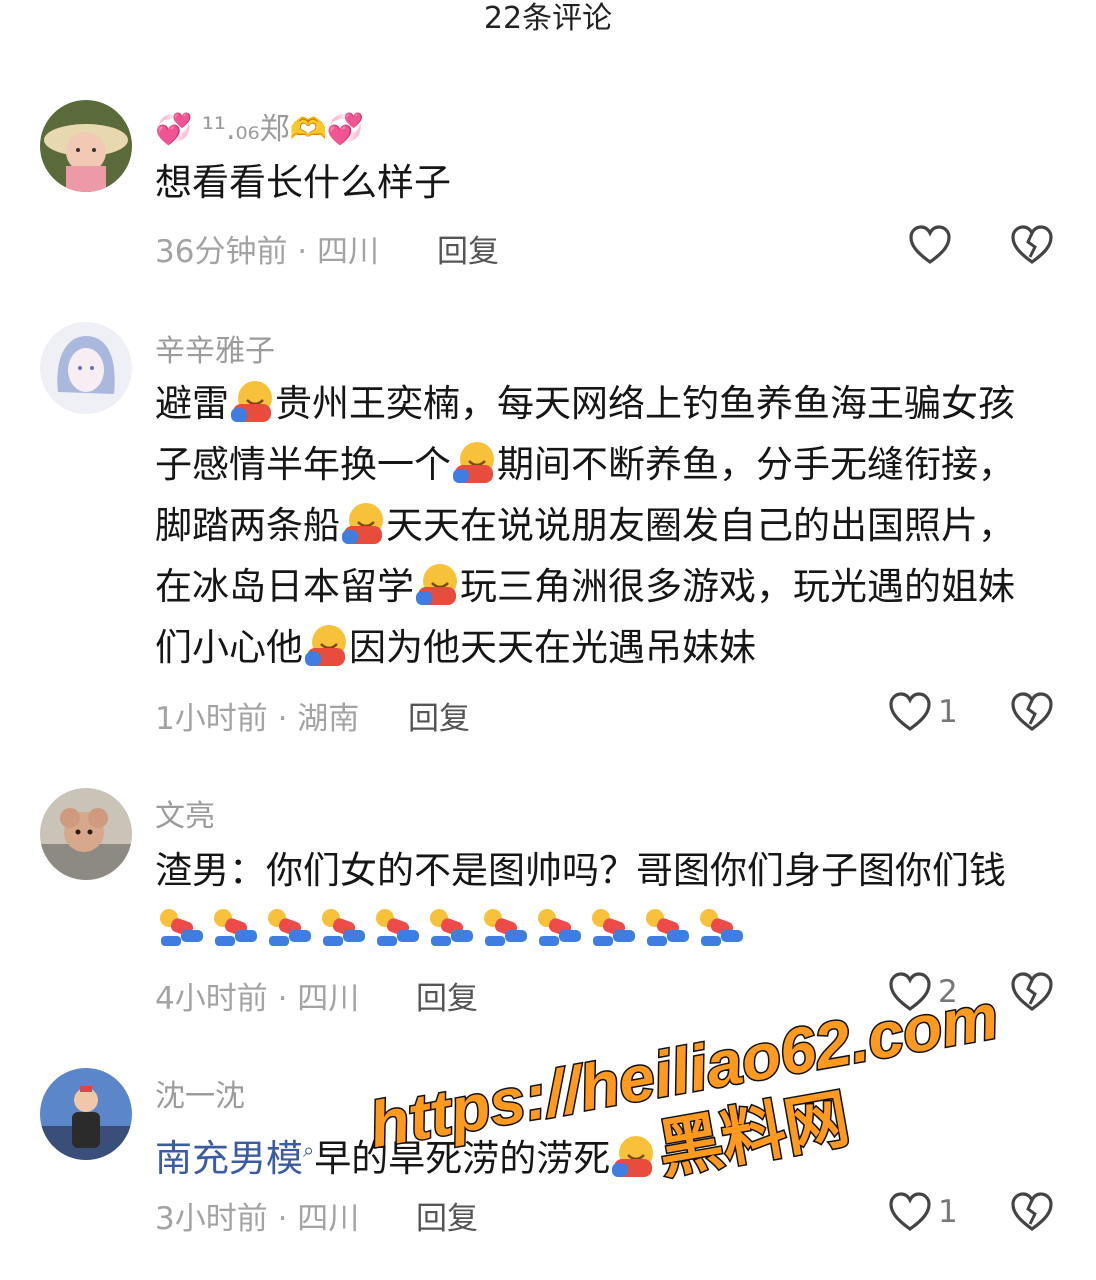 This screenshot has height=1280, width=1096. Describe the element at coordinates (229, 1158) in the screenshot. I see `mention-link: 南充男模` at that location.